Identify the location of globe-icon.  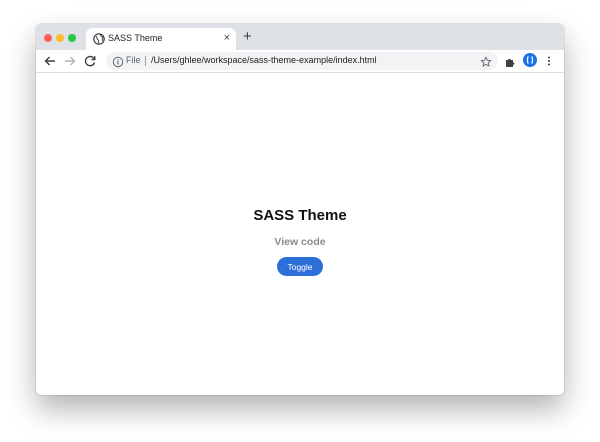
(99, 38).